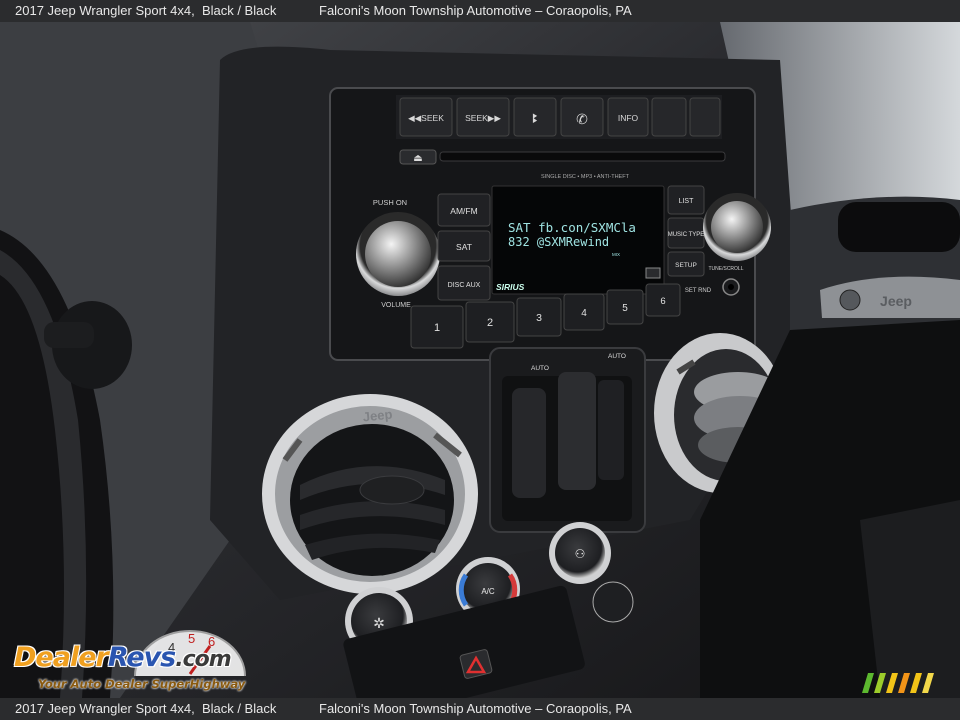  I want to click on preset-3-label: 3, so click(539, 318).